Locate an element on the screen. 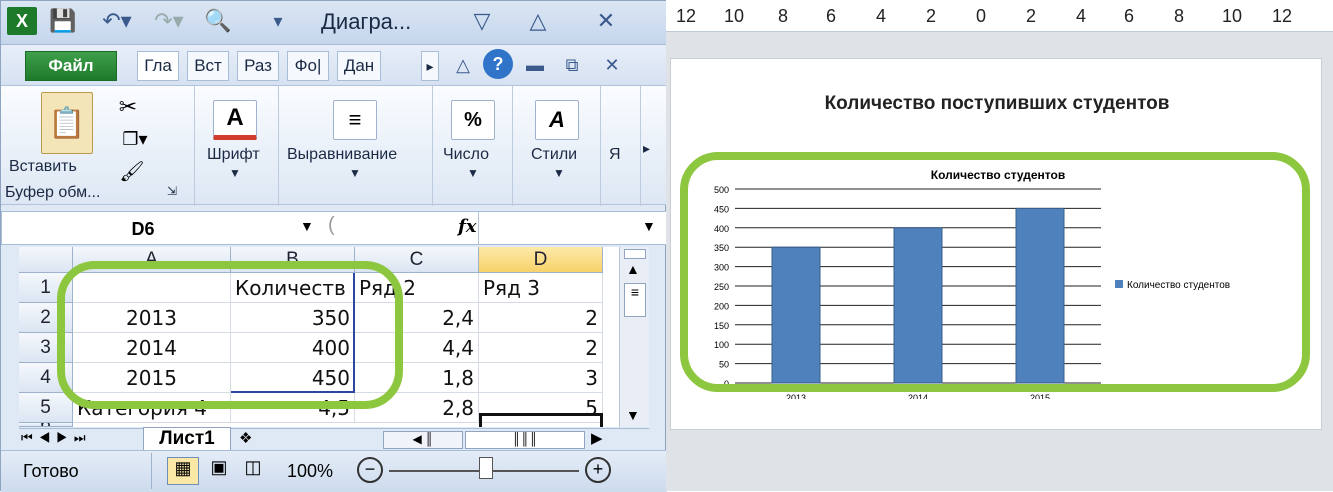 The height and width of the screenshot is (492, 1333). alignment-label: Выравнивание is located at coordinates (342, 155).